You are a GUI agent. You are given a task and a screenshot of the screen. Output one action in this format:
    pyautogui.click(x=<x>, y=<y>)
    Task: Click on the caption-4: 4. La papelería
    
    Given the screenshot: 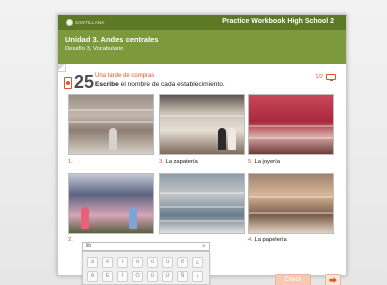 What is the action you would take?
    pyautogui.click(x=267, y=240)
    